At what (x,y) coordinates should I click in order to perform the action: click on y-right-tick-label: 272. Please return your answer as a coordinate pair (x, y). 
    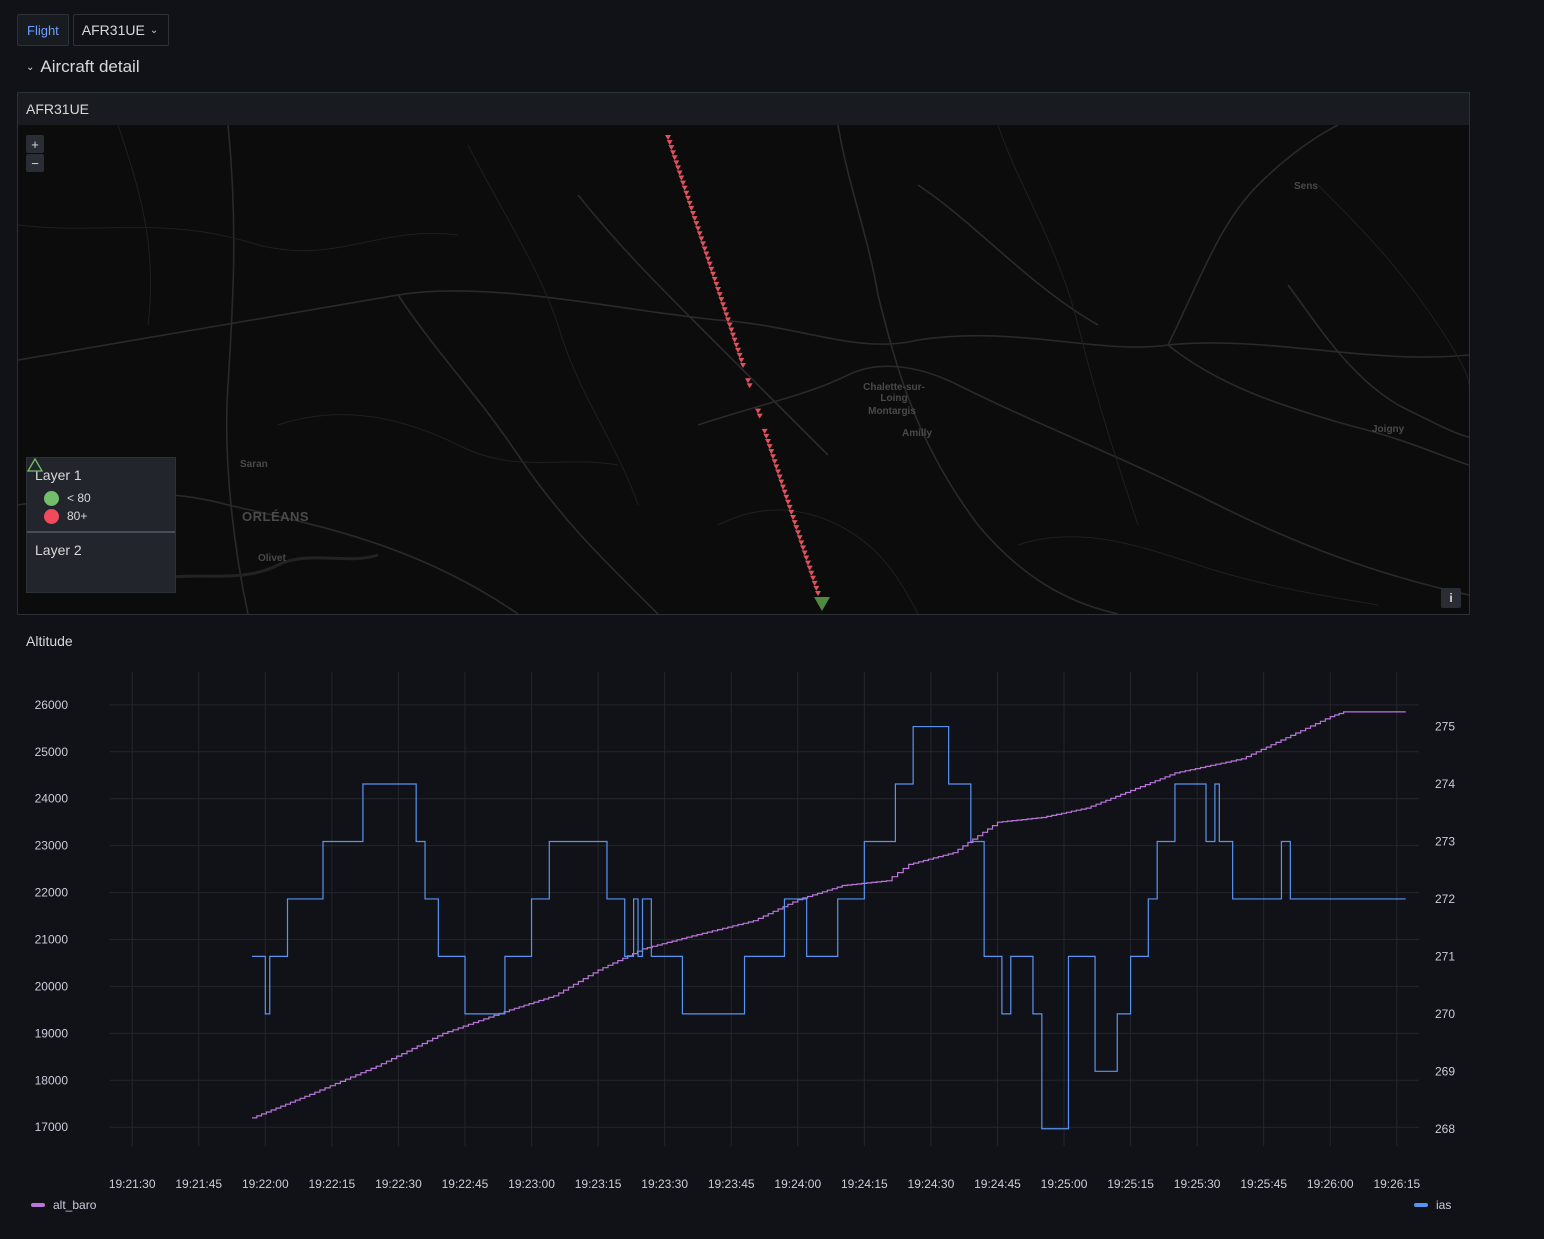
    Looking at the image, I should click on (1445, 899).